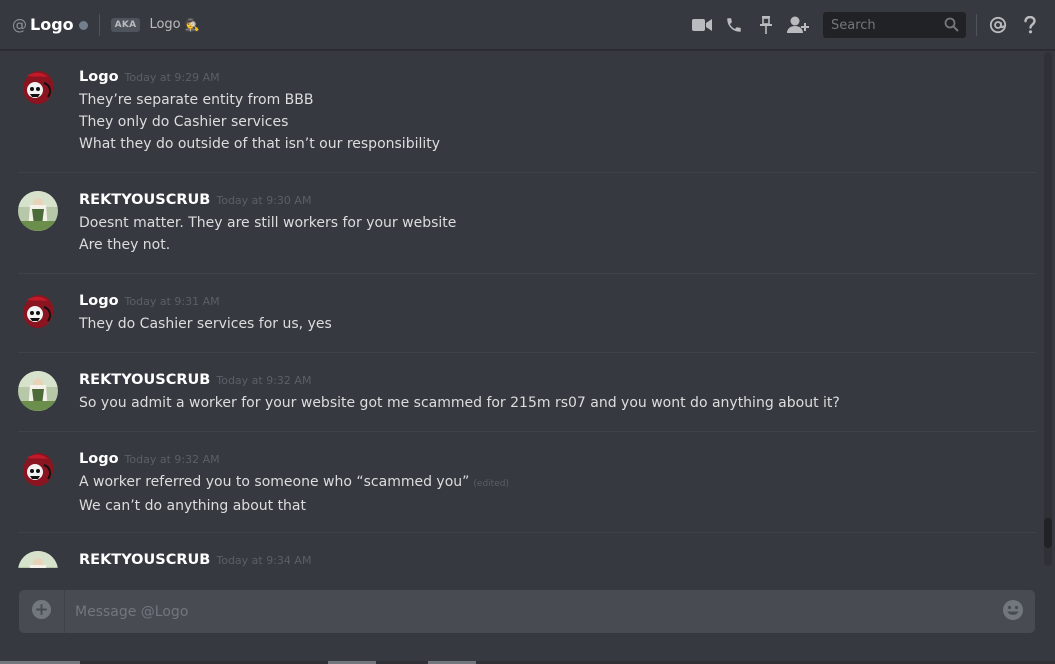 This screenshot has width=1055, height=664. What do you see at coordinates (798, 25) in the screenshot?
I see `add-friend-icon` at bounding box center [798, 25].